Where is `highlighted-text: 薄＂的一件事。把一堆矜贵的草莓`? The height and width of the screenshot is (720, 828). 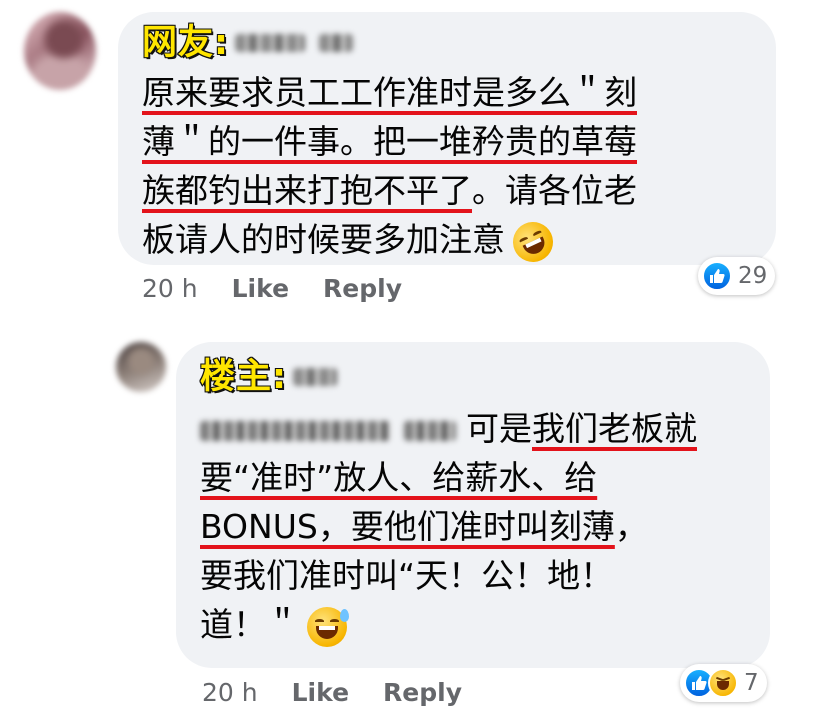
highlighted-text: 薄＂的一件事。把一堆矜贵的草莓 is located at coordinates (389, 141).